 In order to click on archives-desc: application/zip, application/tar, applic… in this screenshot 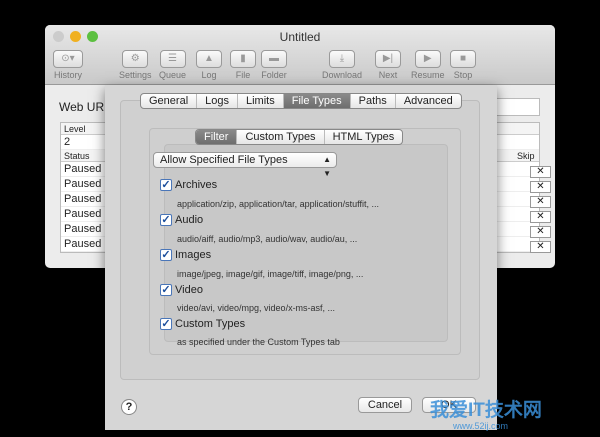, I will do `click(278, 204)`.